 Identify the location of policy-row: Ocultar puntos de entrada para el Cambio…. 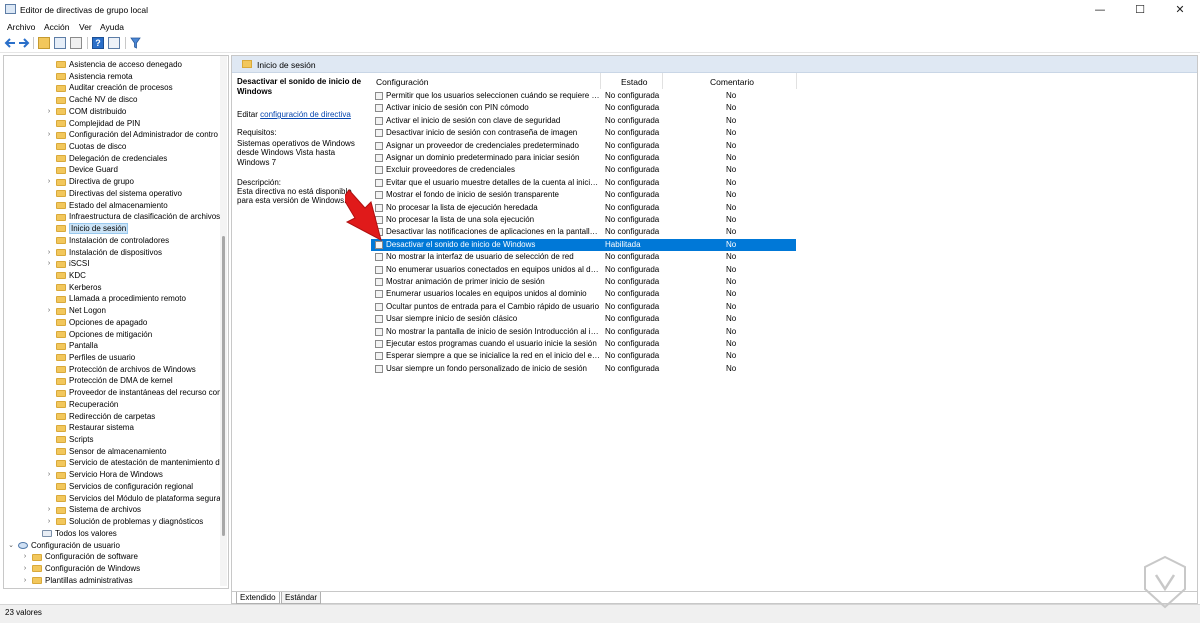
(583, 307).